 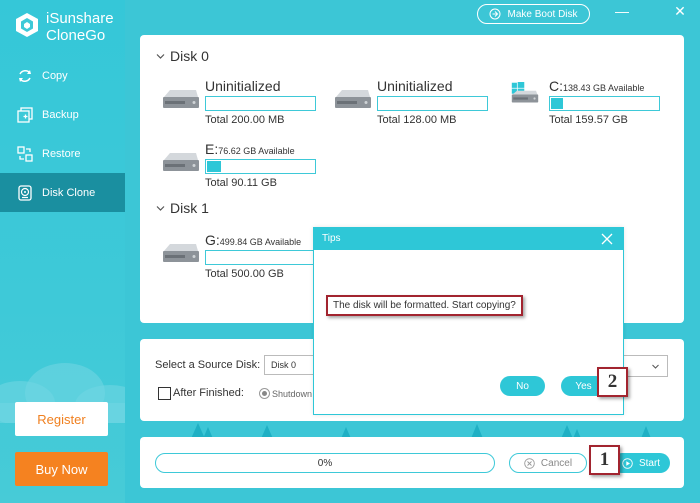 What do you see at coordinates (256, 151) in the screenshot?
I see `partition-available: 76.62 GB Available` at bounding box center [256, 151].